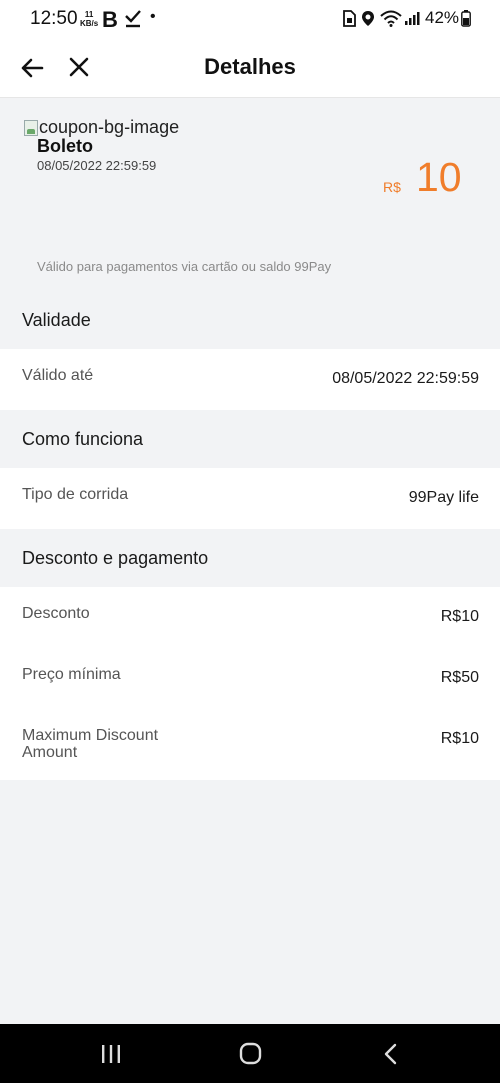 This screenshot has height=1083, width=500. Describe the element at coordinates (110, 19) in the screenshot. I see `b-app-icon: B` at that location.